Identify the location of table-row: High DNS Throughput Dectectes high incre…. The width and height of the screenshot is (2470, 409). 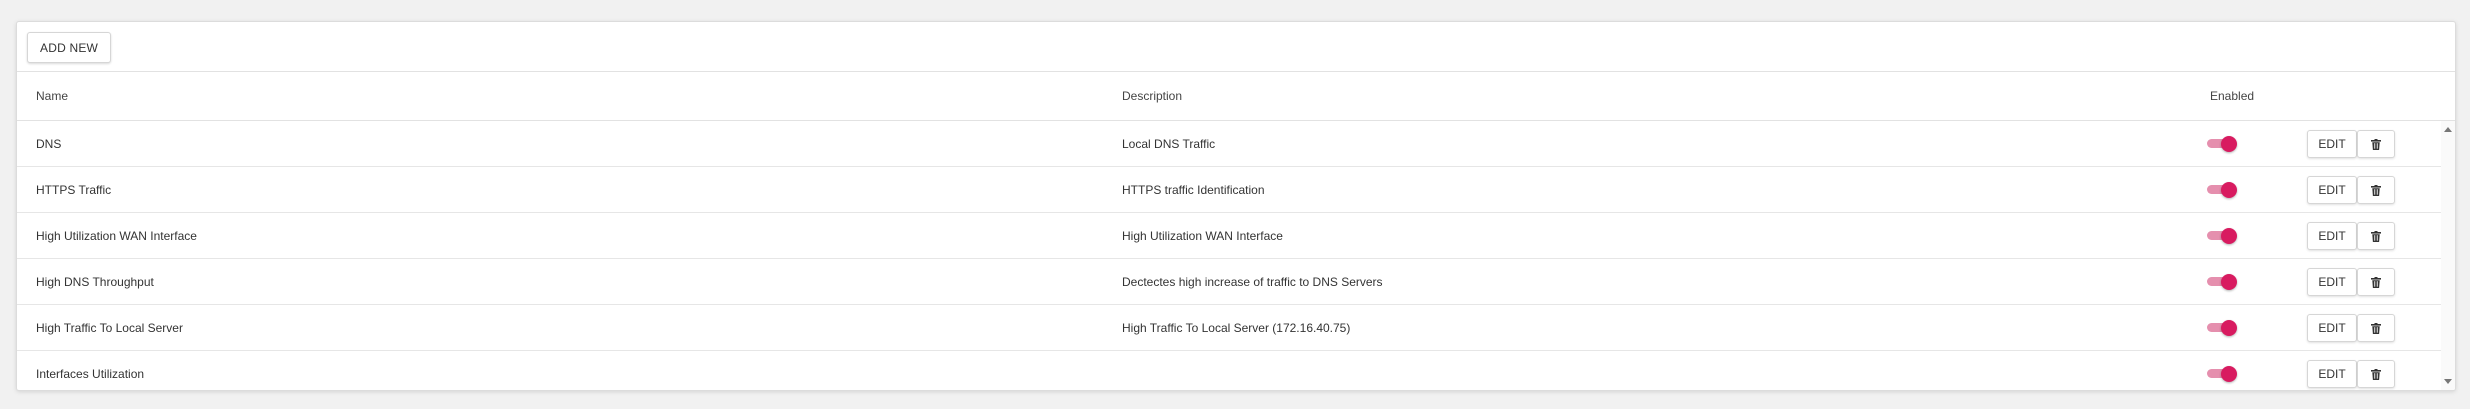
(1236, 282).